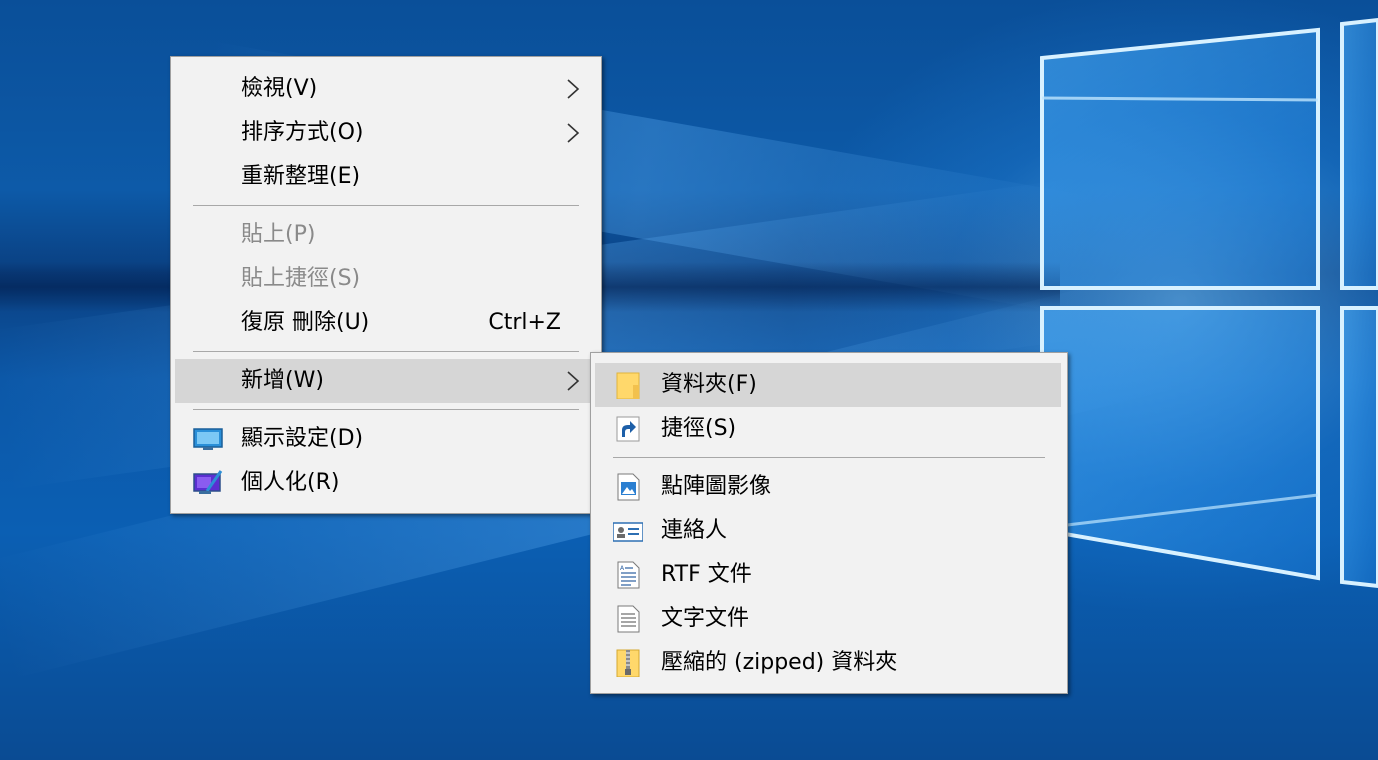 The width and height of the screenshot is (1378, 760). What do you see at coordinates (301, 278) in the screenshot?
I see `menu-item-label: 貼上捷徑(S)` at bounding box center [301, 278].